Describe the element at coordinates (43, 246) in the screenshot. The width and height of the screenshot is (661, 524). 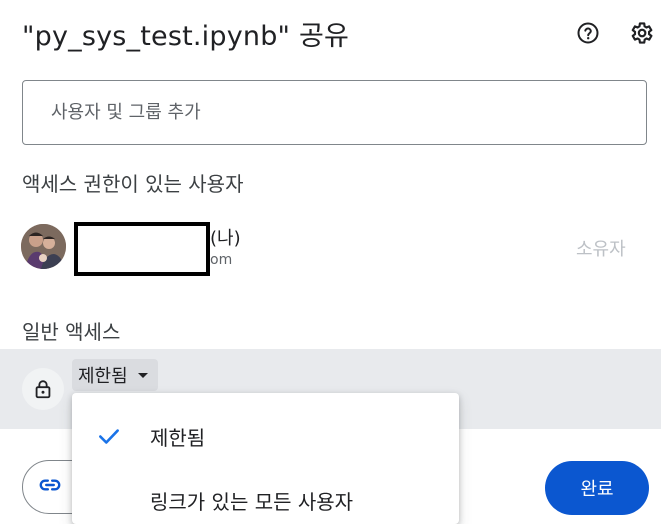
I see `user-avatar` at that location.